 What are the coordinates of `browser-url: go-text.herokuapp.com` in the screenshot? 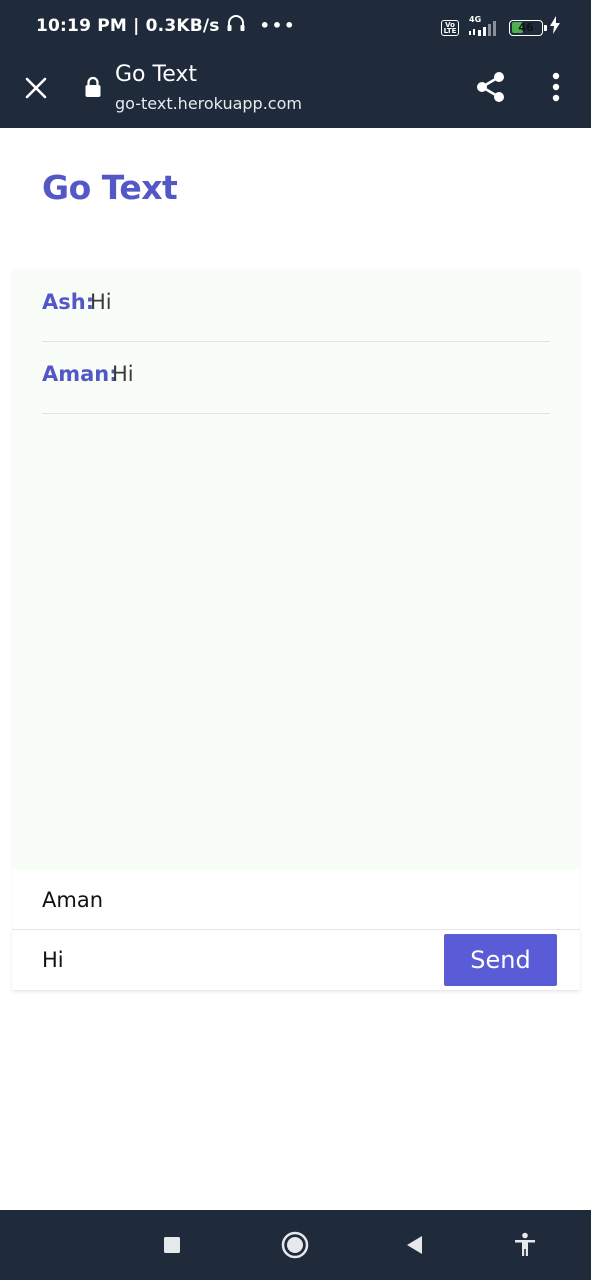 It's located at (208, 103).